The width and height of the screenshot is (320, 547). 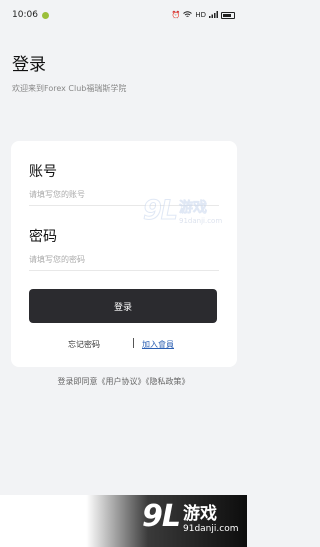 What do you see at coordinates (45, 15) in the screenshot?
I see `notification-icon` at bounding box center [45, 15].